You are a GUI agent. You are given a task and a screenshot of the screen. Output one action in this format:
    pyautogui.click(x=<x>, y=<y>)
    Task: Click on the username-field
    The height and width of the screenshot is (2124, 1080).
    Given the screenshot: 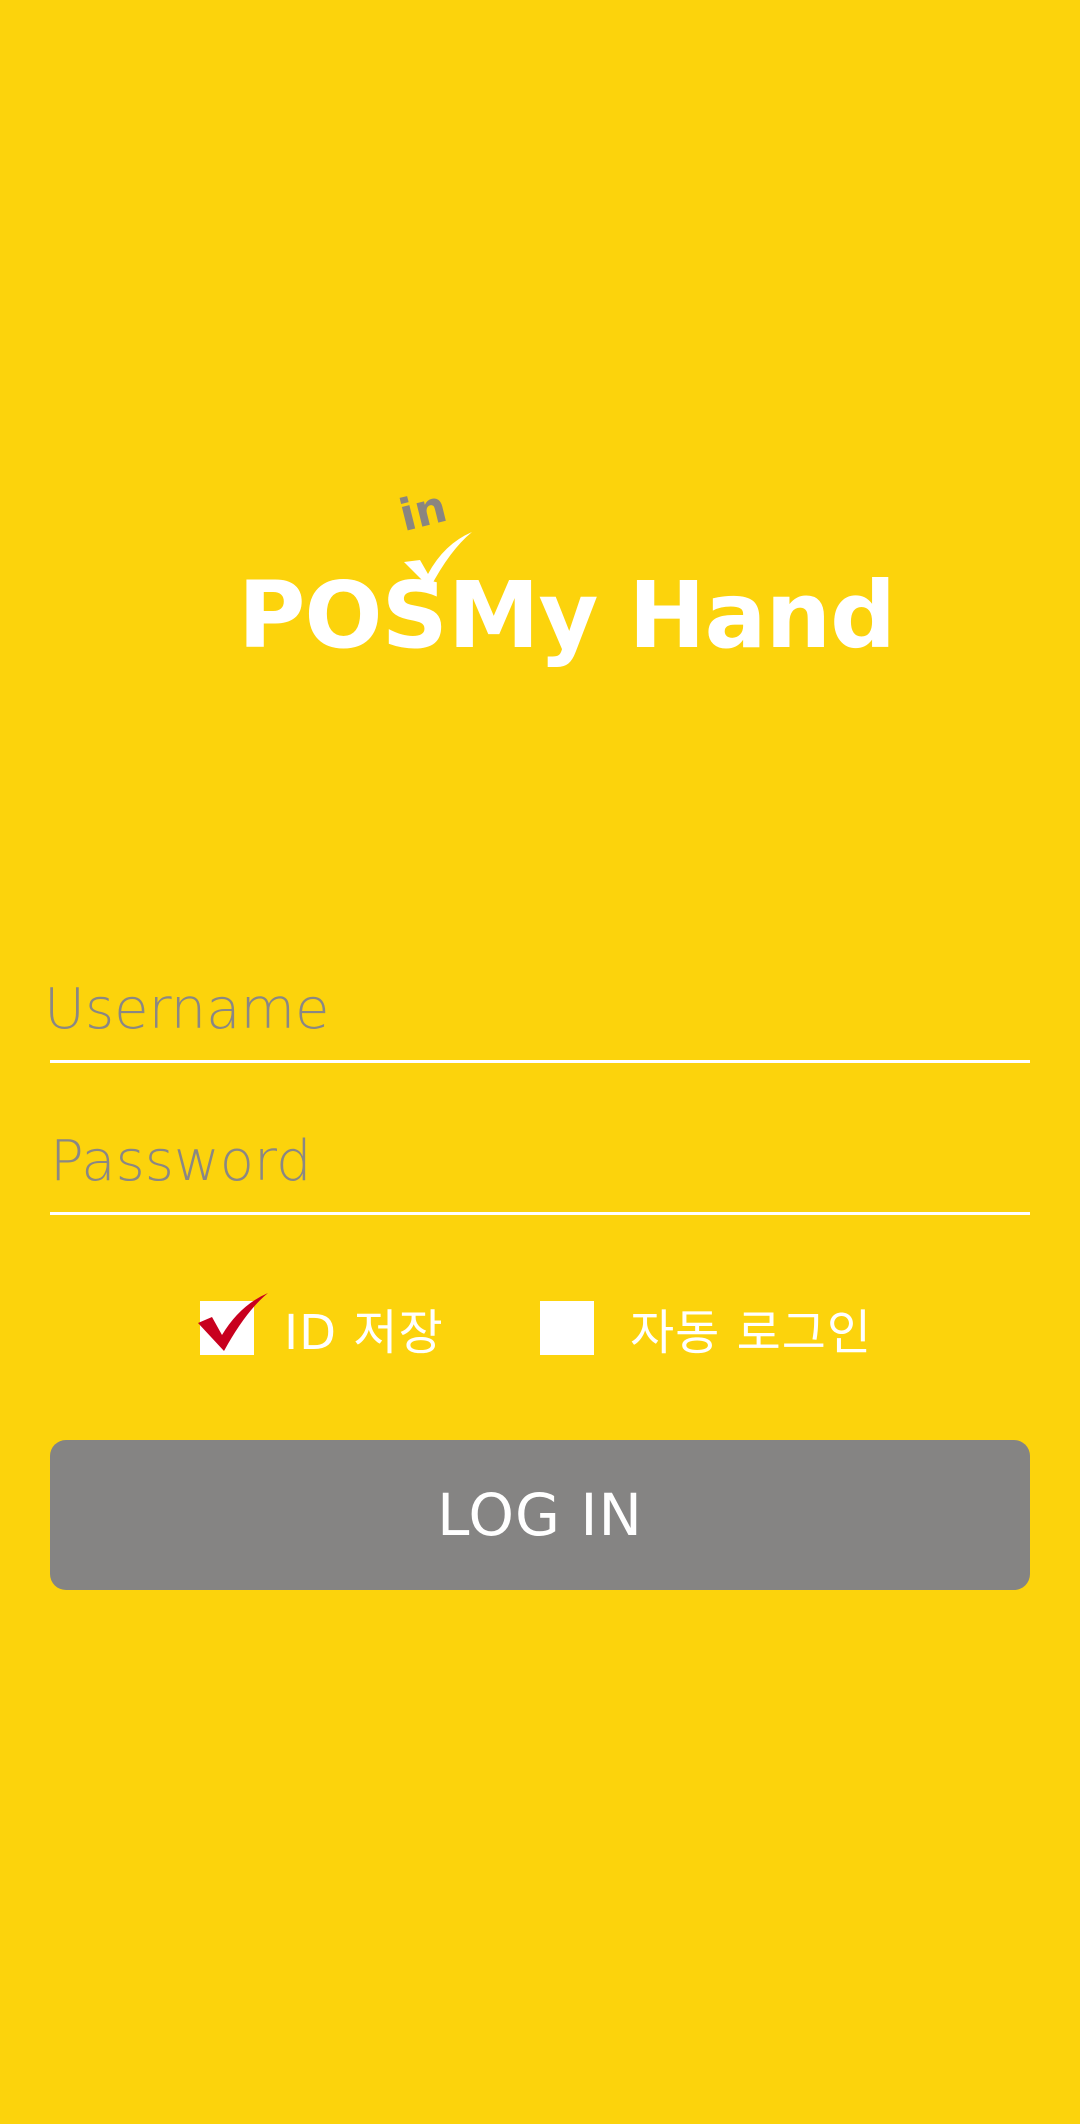 What is the action you would take?
    pyautogui.click(x=537, y=1011)
    